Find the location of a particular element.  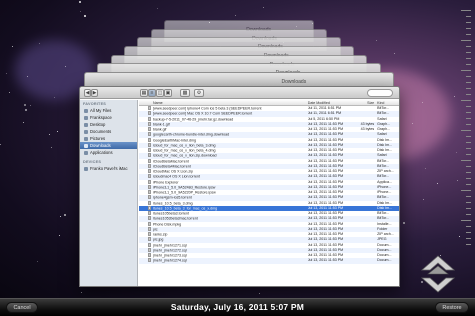

pictures-icon is located at coordinates (86, 138).